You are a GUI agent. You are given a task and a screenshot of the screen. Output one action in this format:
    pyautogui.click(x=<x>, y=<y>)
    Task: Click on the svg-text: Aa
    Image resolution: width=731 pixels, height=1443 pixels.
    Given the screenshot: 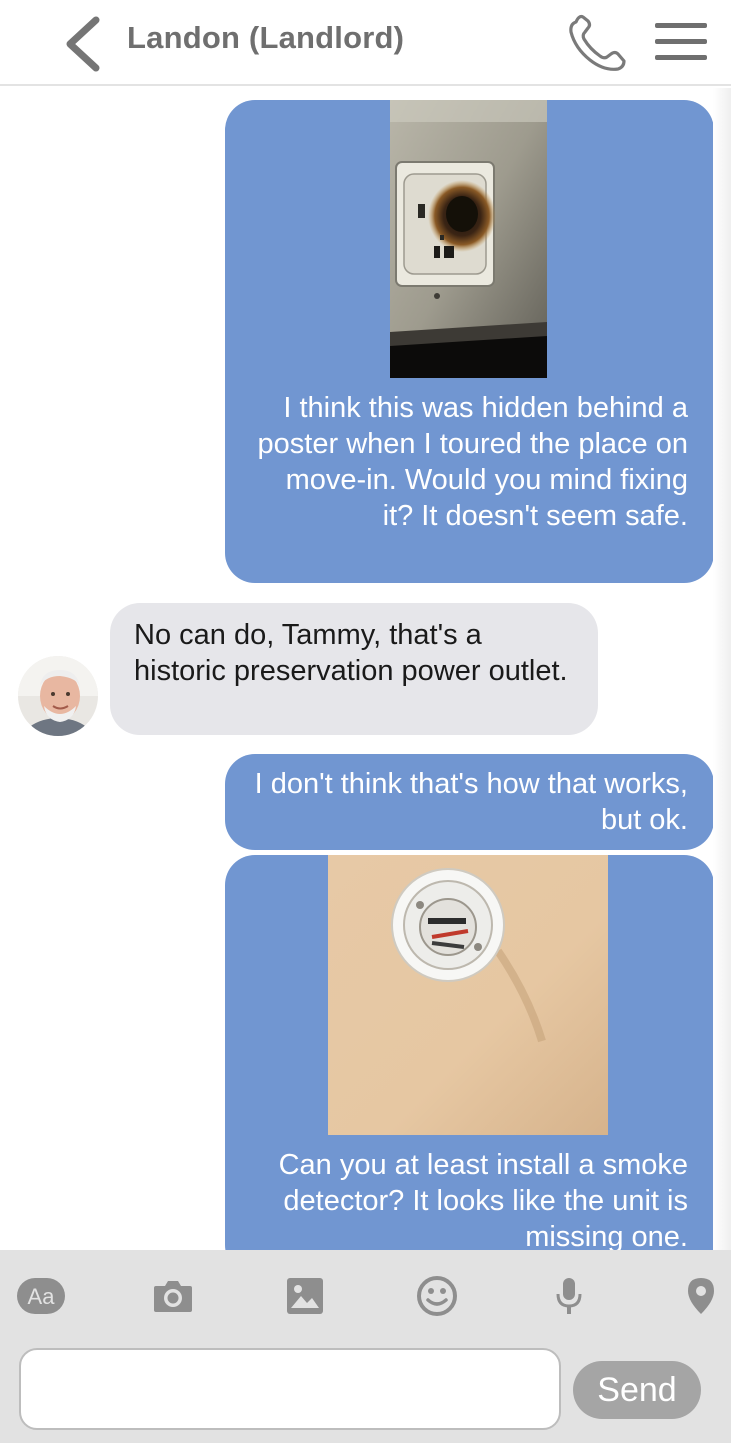 What is the action you would take?
    pyautogui.click(x=42, y=1296)
    